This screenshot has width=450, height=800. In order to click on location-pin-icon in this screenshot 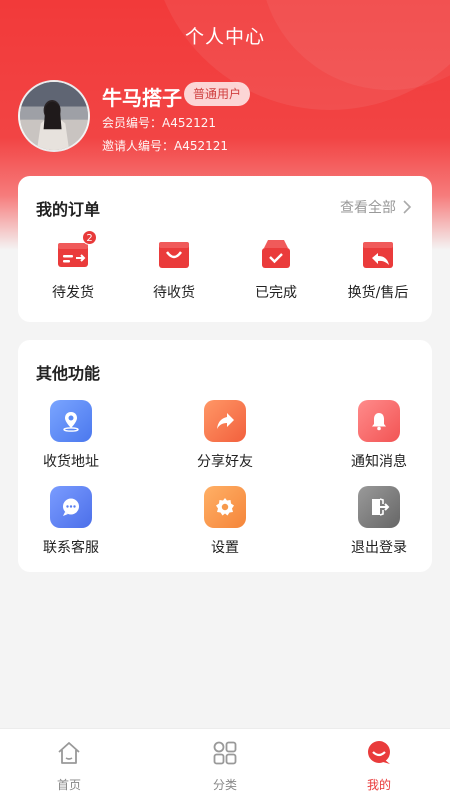, I will do `click(71, 421)`.